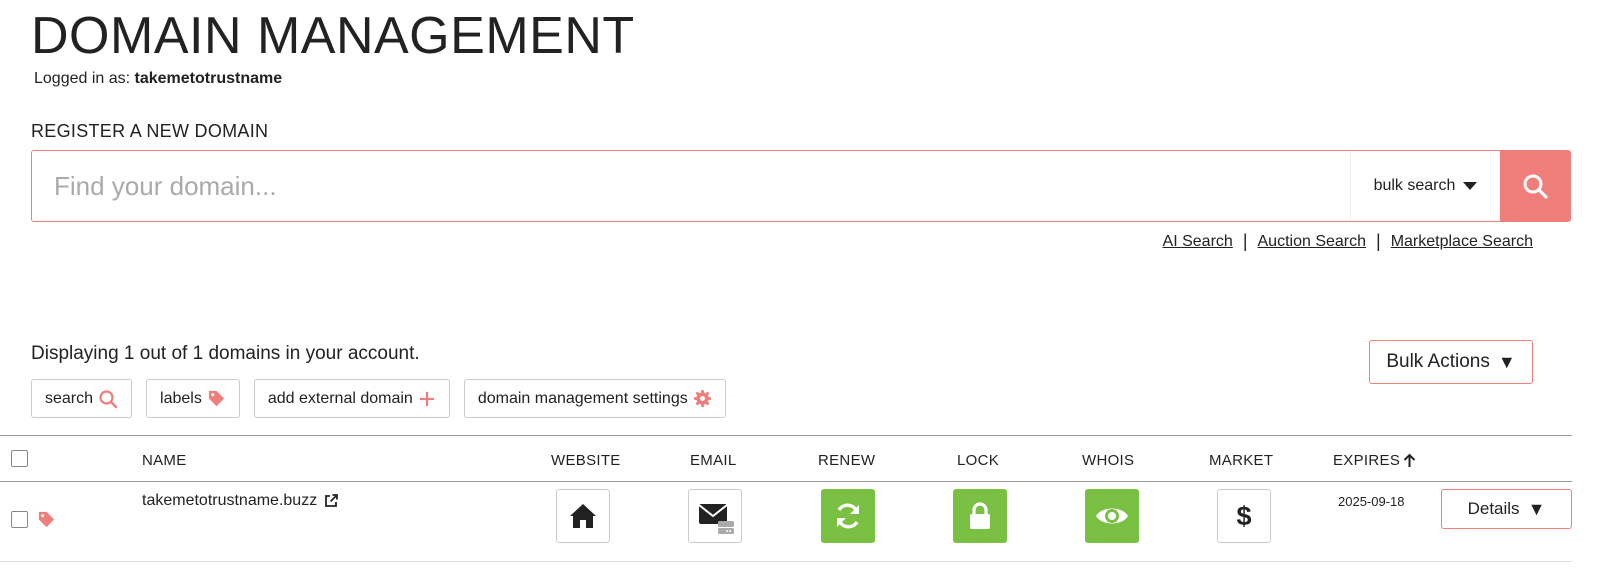 The width and height of the screenshot is (1600, 579). Describe the element at coordinates (582, 398) in the screenshot. I see `settings-label: domain management settings` at that location.